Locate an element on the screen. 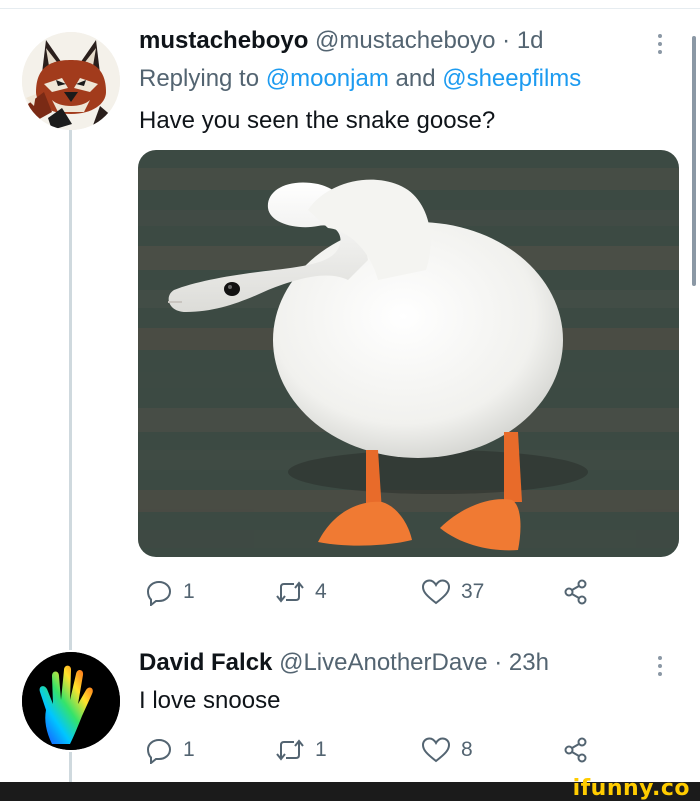  like-count: 8 is located at coordinates (467, 749).